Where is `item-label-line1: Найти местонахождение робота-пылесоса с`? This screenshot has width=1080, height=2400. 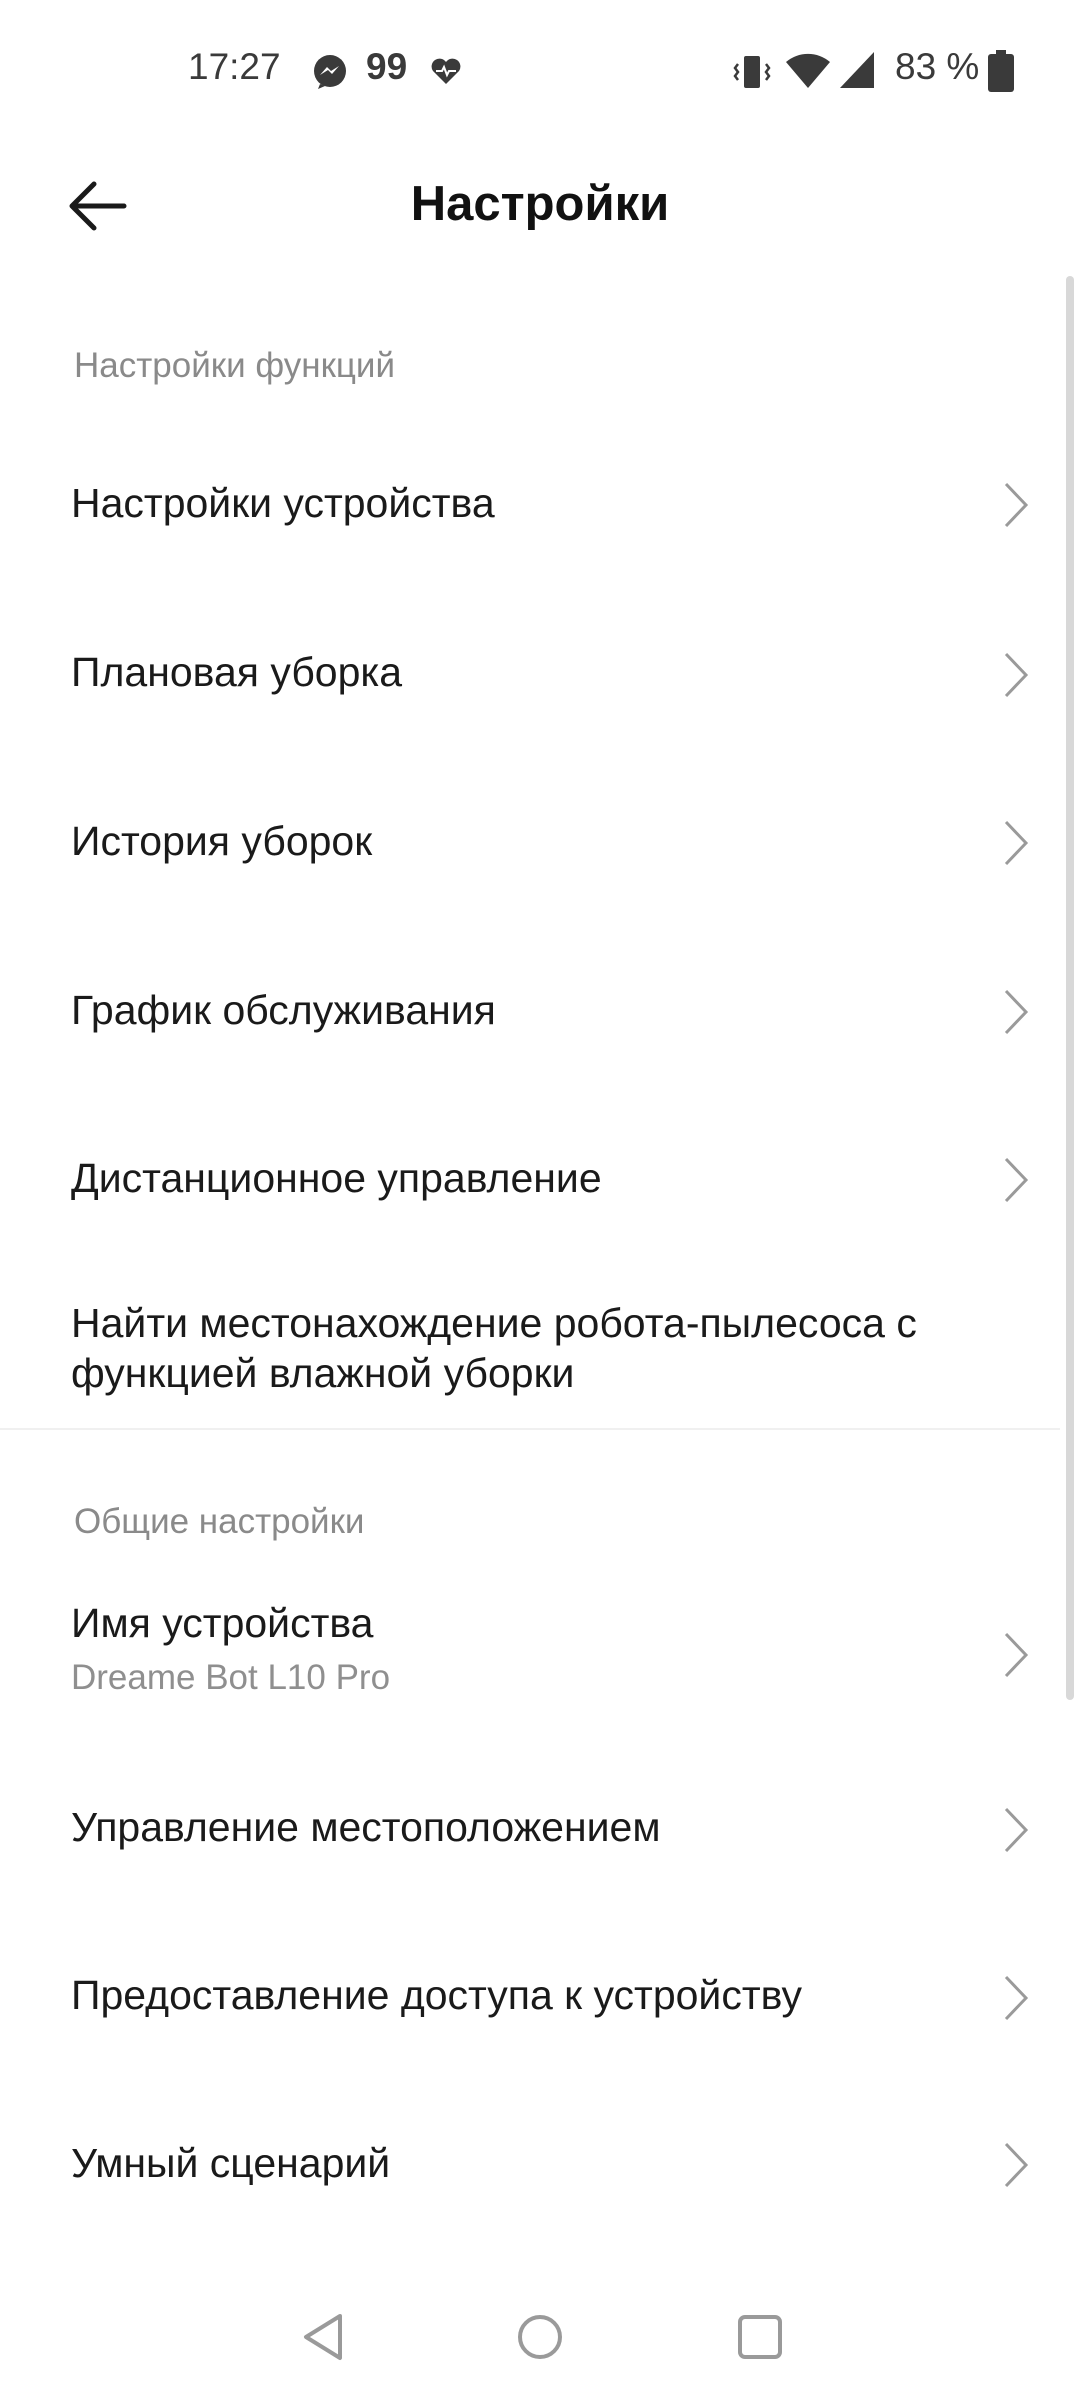
item-label-line1: Найти местонахождение робота-пылесоса с is located at coordinates (494, 1323).